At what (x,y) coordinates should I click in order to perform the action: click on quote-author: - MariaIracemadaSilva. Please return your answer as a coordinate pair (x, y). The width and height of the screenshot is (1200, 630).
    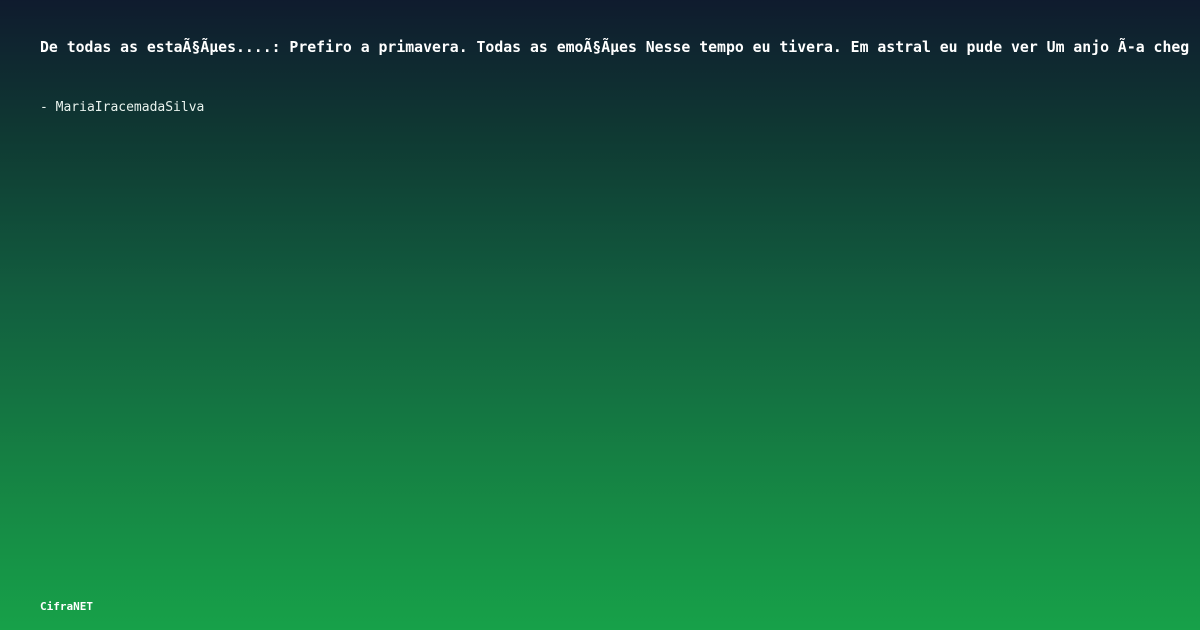
    Looking at the image, I should click on (122, 107).